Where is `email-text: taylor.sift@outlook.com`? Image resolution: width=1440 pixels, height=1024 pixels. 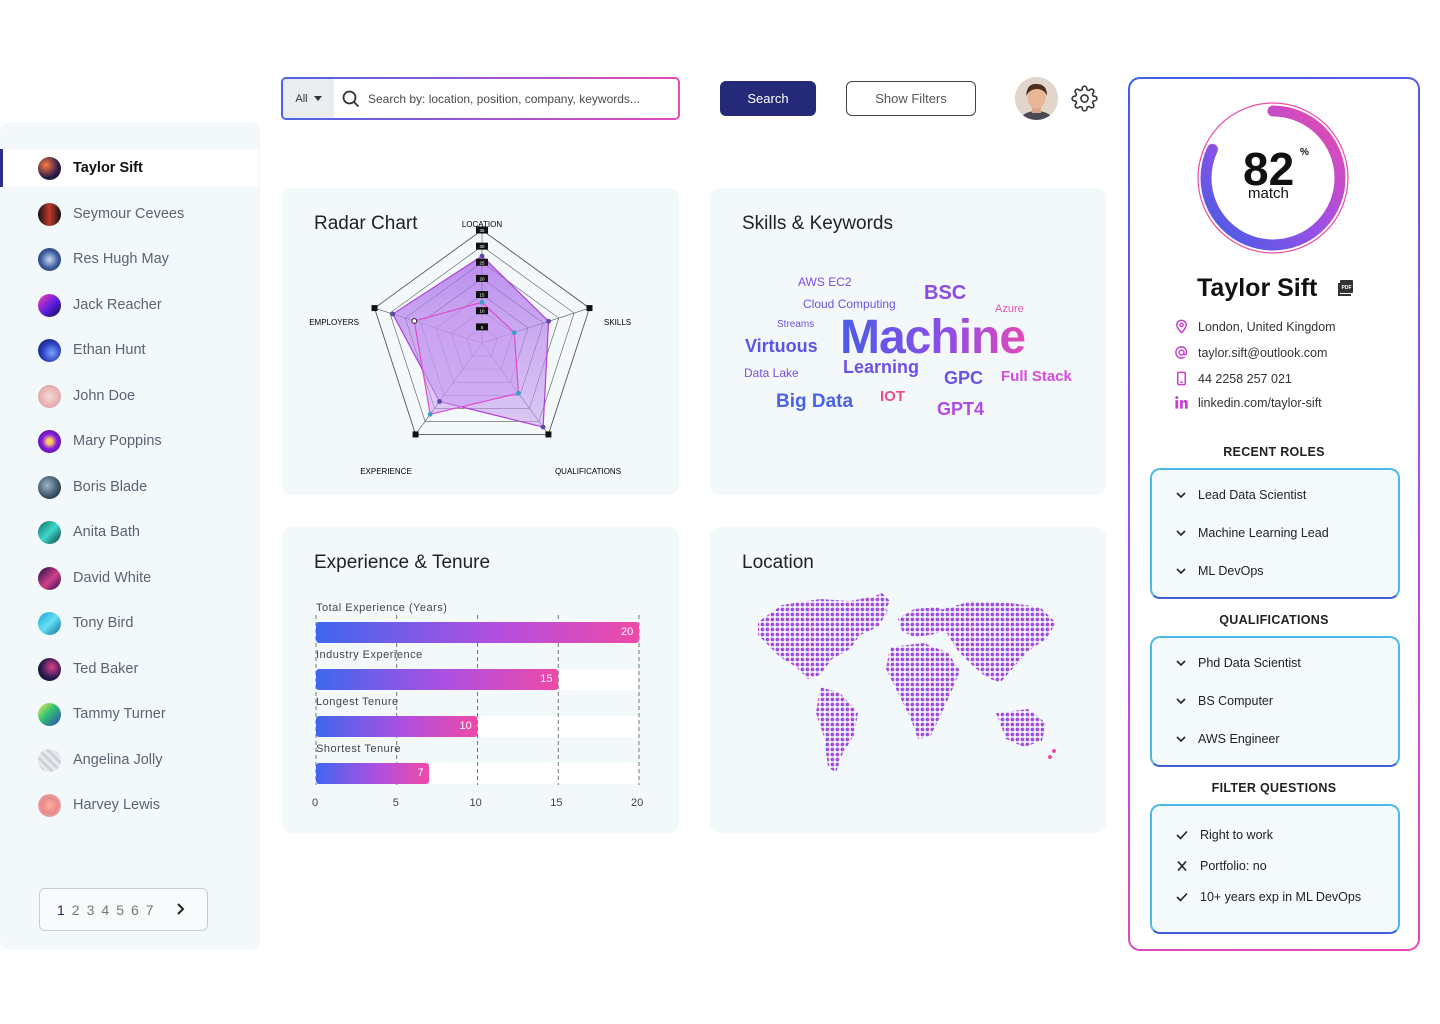
email-text: taylor.sift@outlook.com is located at coordinates (1263, 352).